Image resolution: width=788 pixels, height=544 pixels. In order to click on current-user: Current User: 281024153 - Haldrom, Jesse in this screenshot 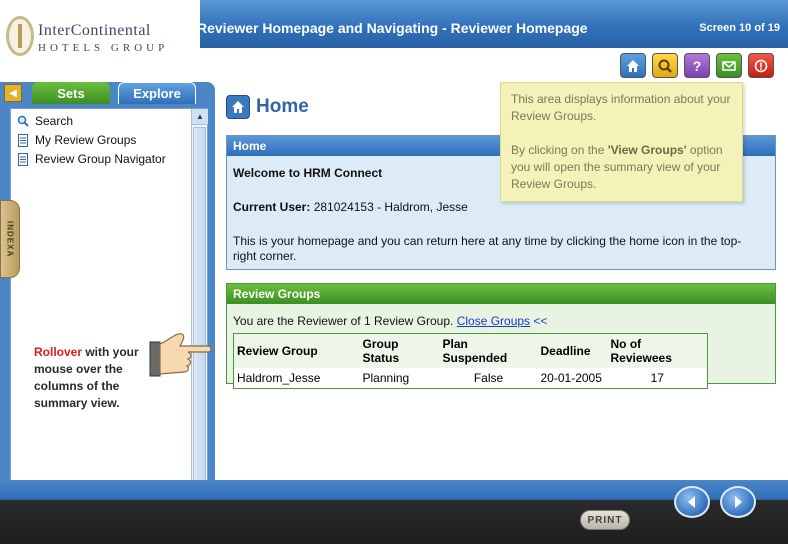, I will do `click(350, 207)`.